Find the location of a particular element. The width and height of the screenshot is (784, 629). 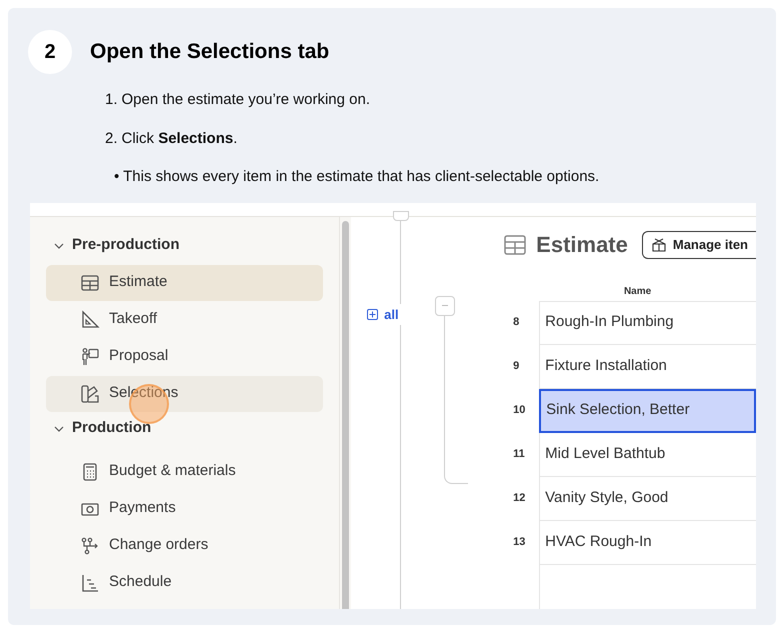

row-number: 9 is located at coordinates (516, 366).